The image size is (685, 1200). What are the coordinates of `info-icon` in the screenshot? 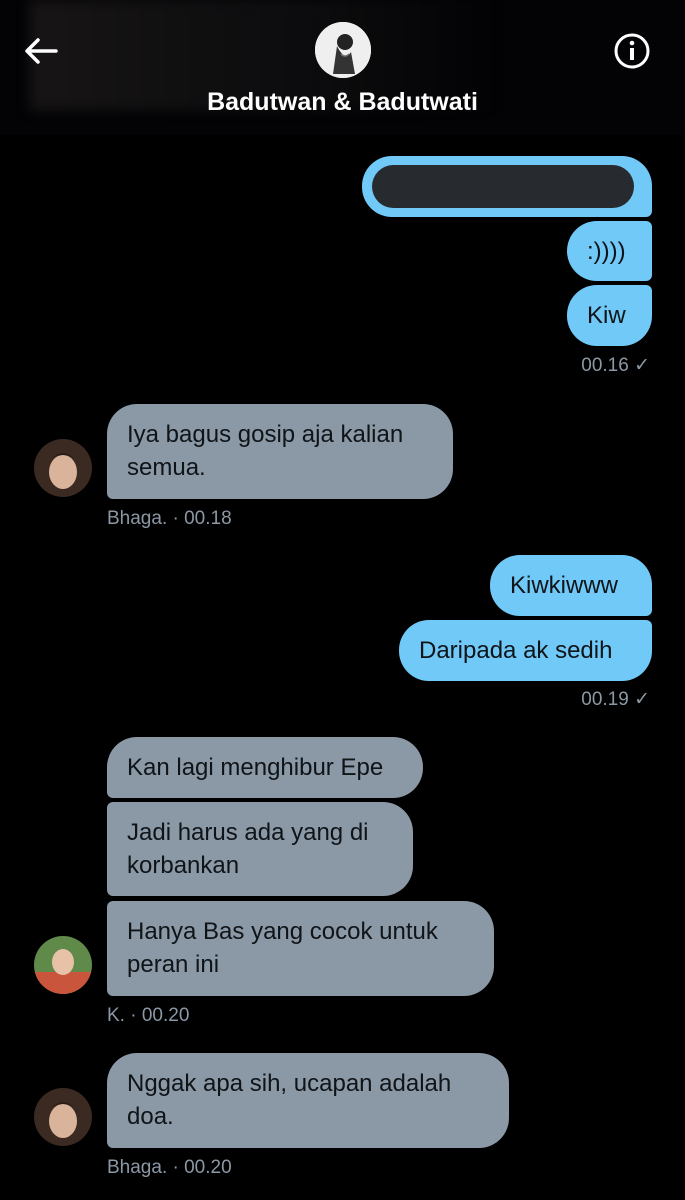 It's located at (632, 51).